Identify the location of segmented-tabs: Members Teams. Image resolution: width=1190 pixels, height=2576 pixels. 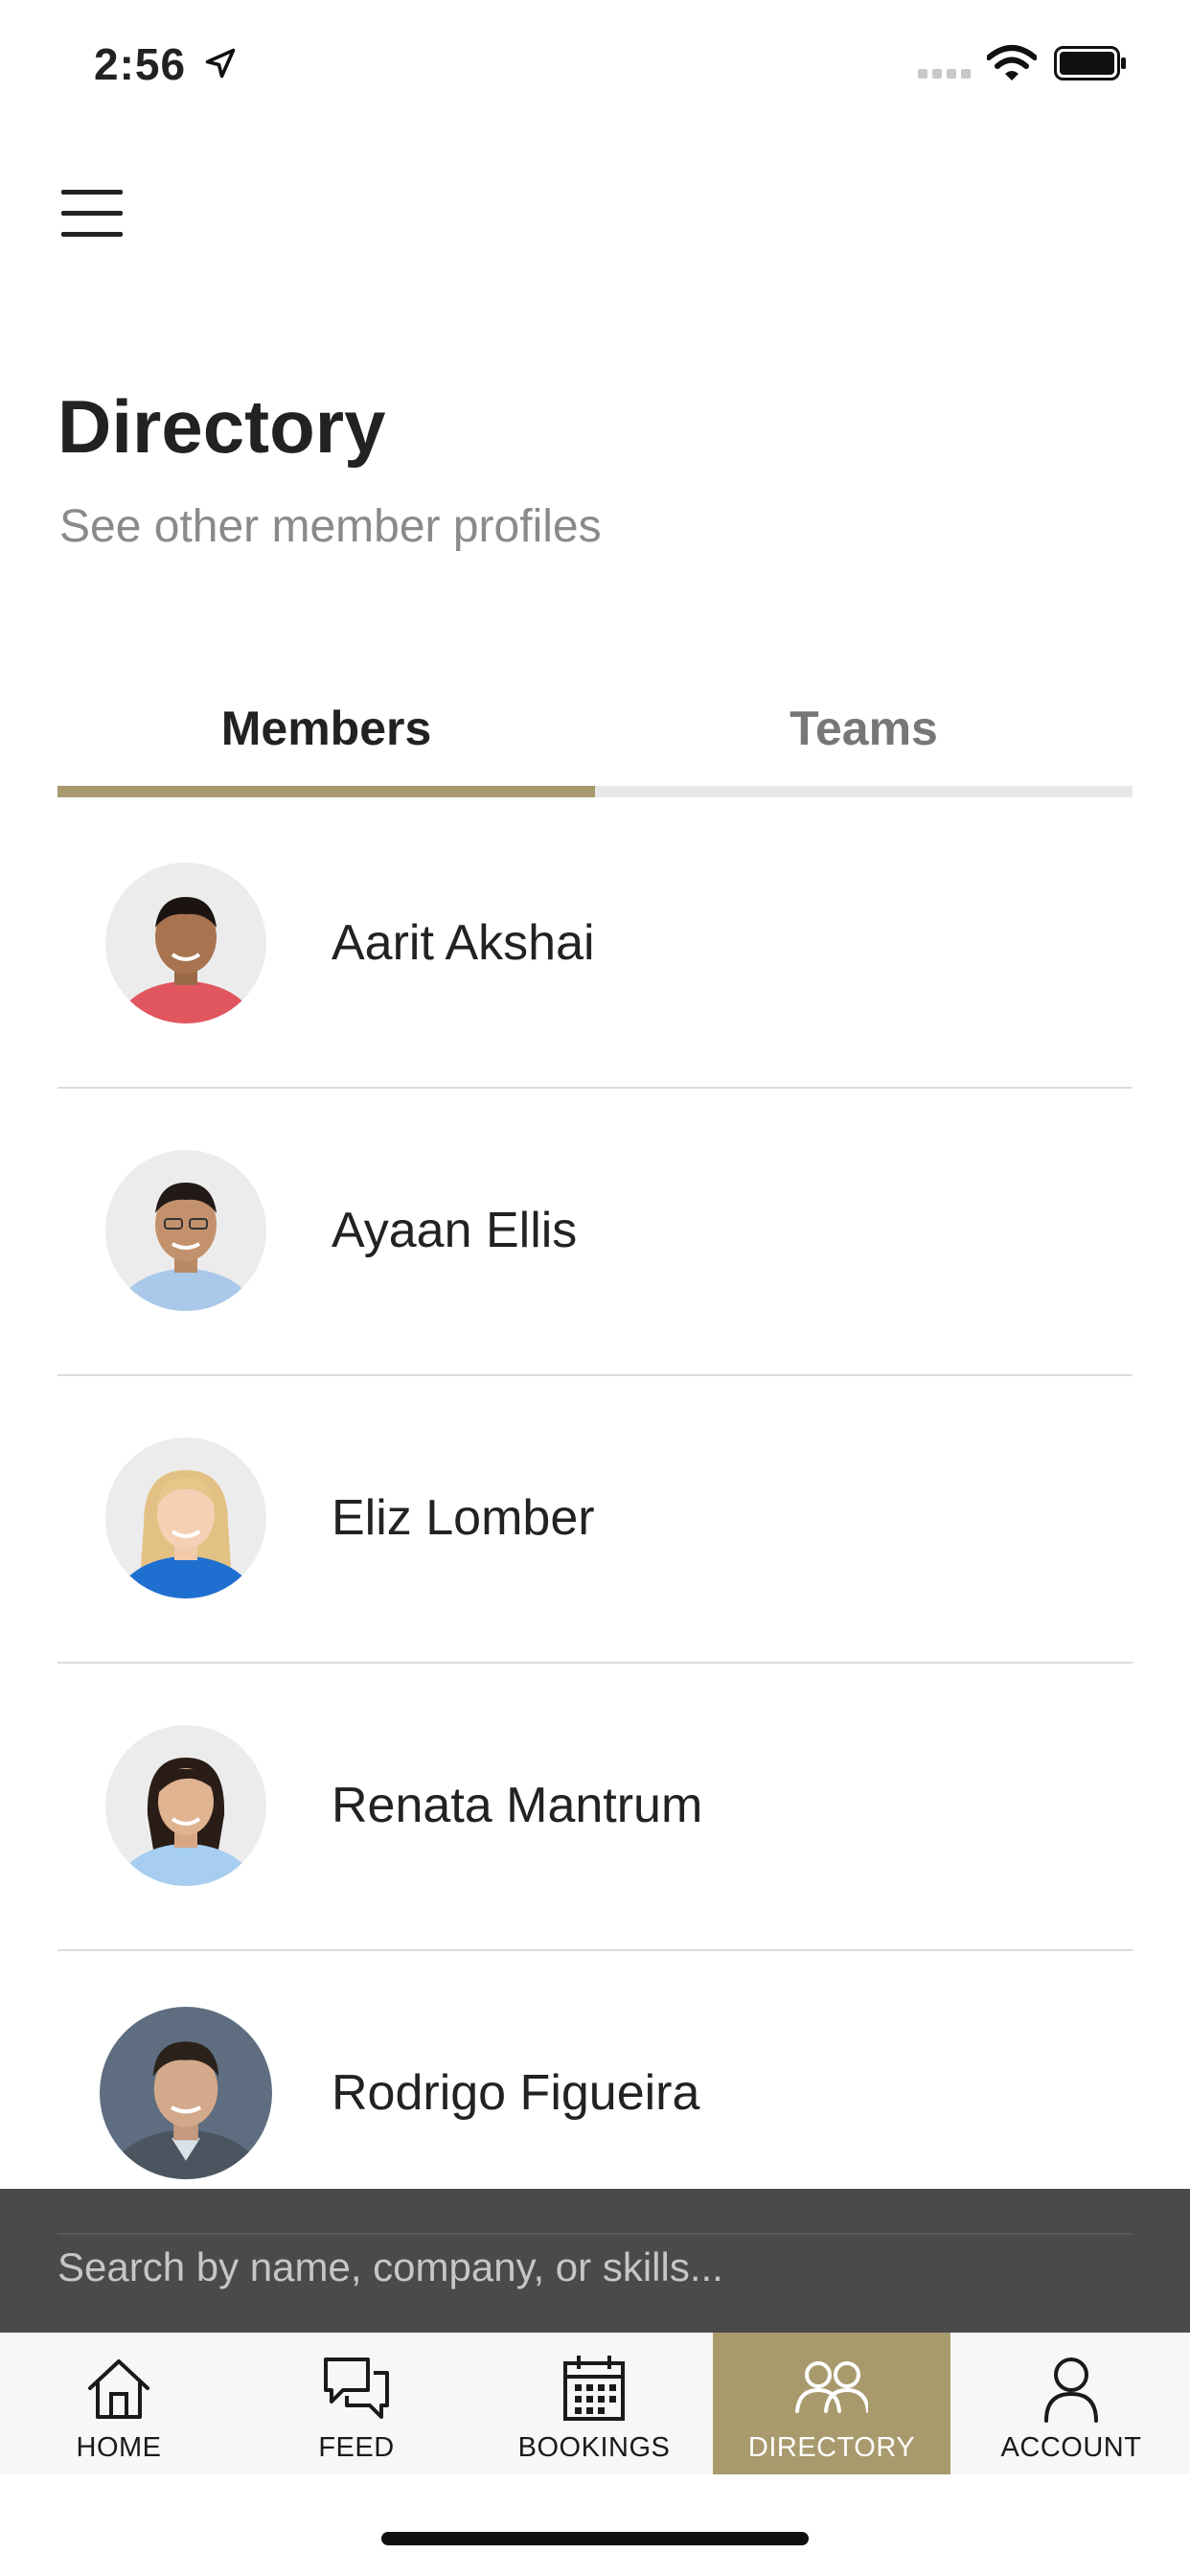
(595, 744).